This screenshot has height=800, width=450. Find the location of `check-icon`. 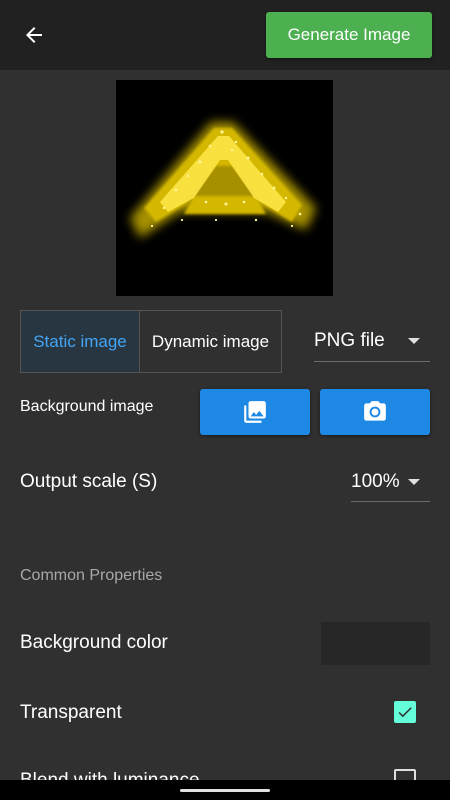

check-icon is located at coordinates (405, 712).